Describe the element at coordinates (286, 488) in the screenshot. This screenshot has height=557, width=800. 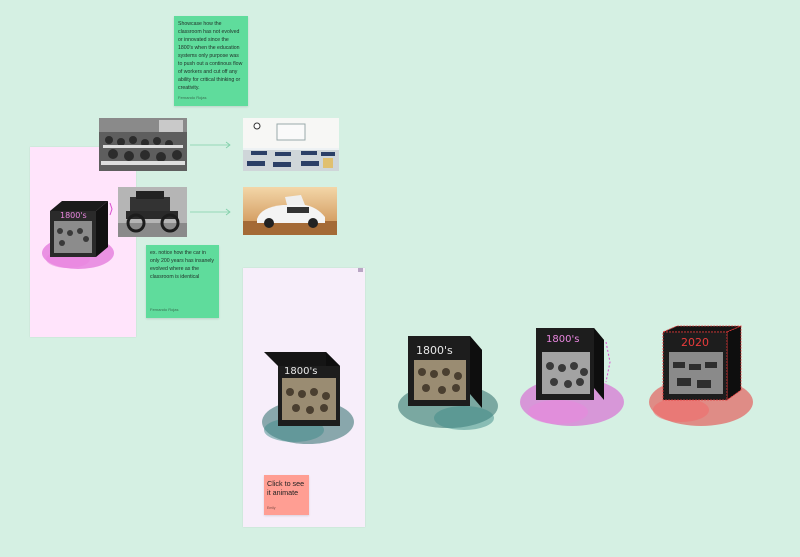
I see `sticky-note-text: Click to see it animate` at that location.